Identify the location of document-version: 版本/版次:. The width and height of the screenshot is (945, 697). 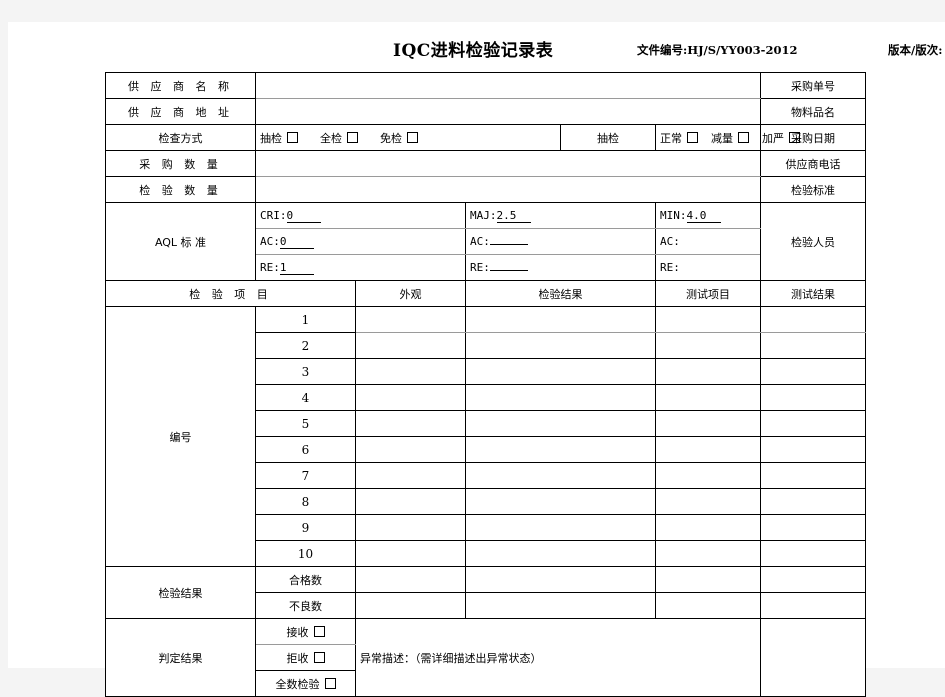
(915, 50).